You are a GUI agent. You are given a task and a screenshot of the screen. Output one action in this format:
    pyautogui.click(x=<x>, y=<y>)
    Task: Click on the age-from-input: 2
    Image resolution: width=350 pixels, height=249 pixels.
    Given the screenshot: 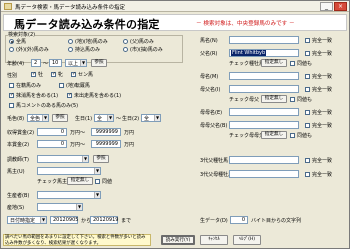 What is the action you would take?
    pyautogui.click(x=36, y=63)
    